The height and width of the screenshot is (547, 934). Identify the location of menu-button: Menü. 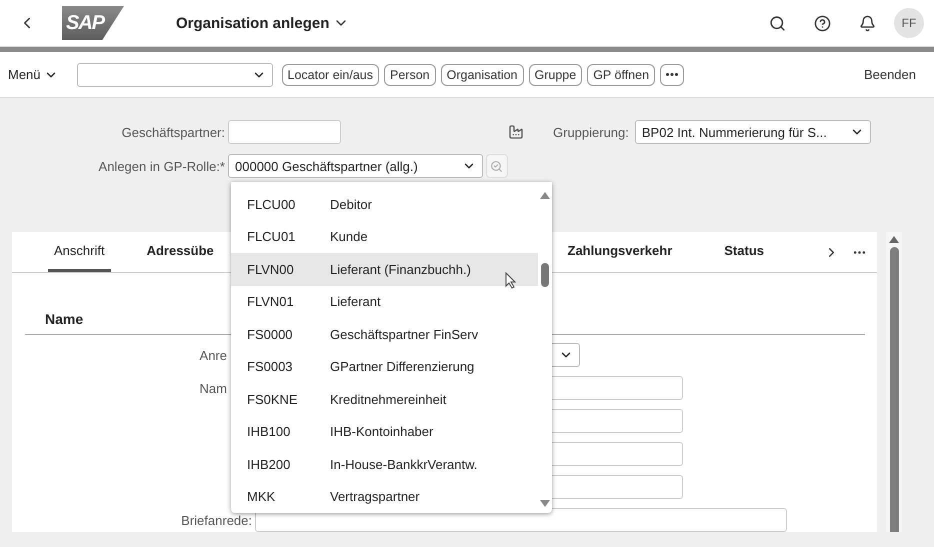
(33, 74).